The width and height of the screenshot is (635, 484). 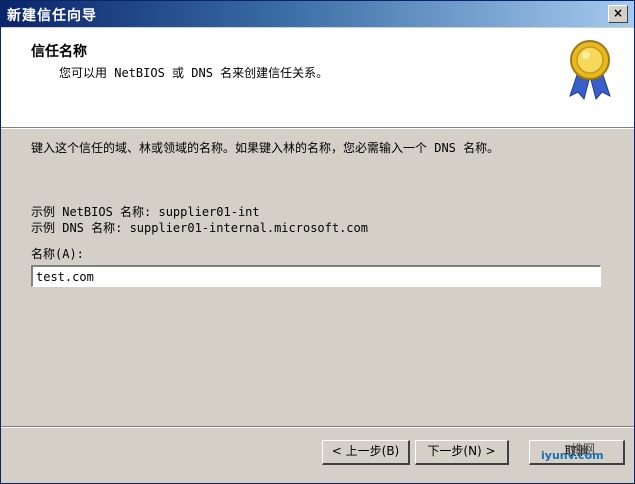 I want to click on award-ribbon-icon, so click(x=590, y=70).